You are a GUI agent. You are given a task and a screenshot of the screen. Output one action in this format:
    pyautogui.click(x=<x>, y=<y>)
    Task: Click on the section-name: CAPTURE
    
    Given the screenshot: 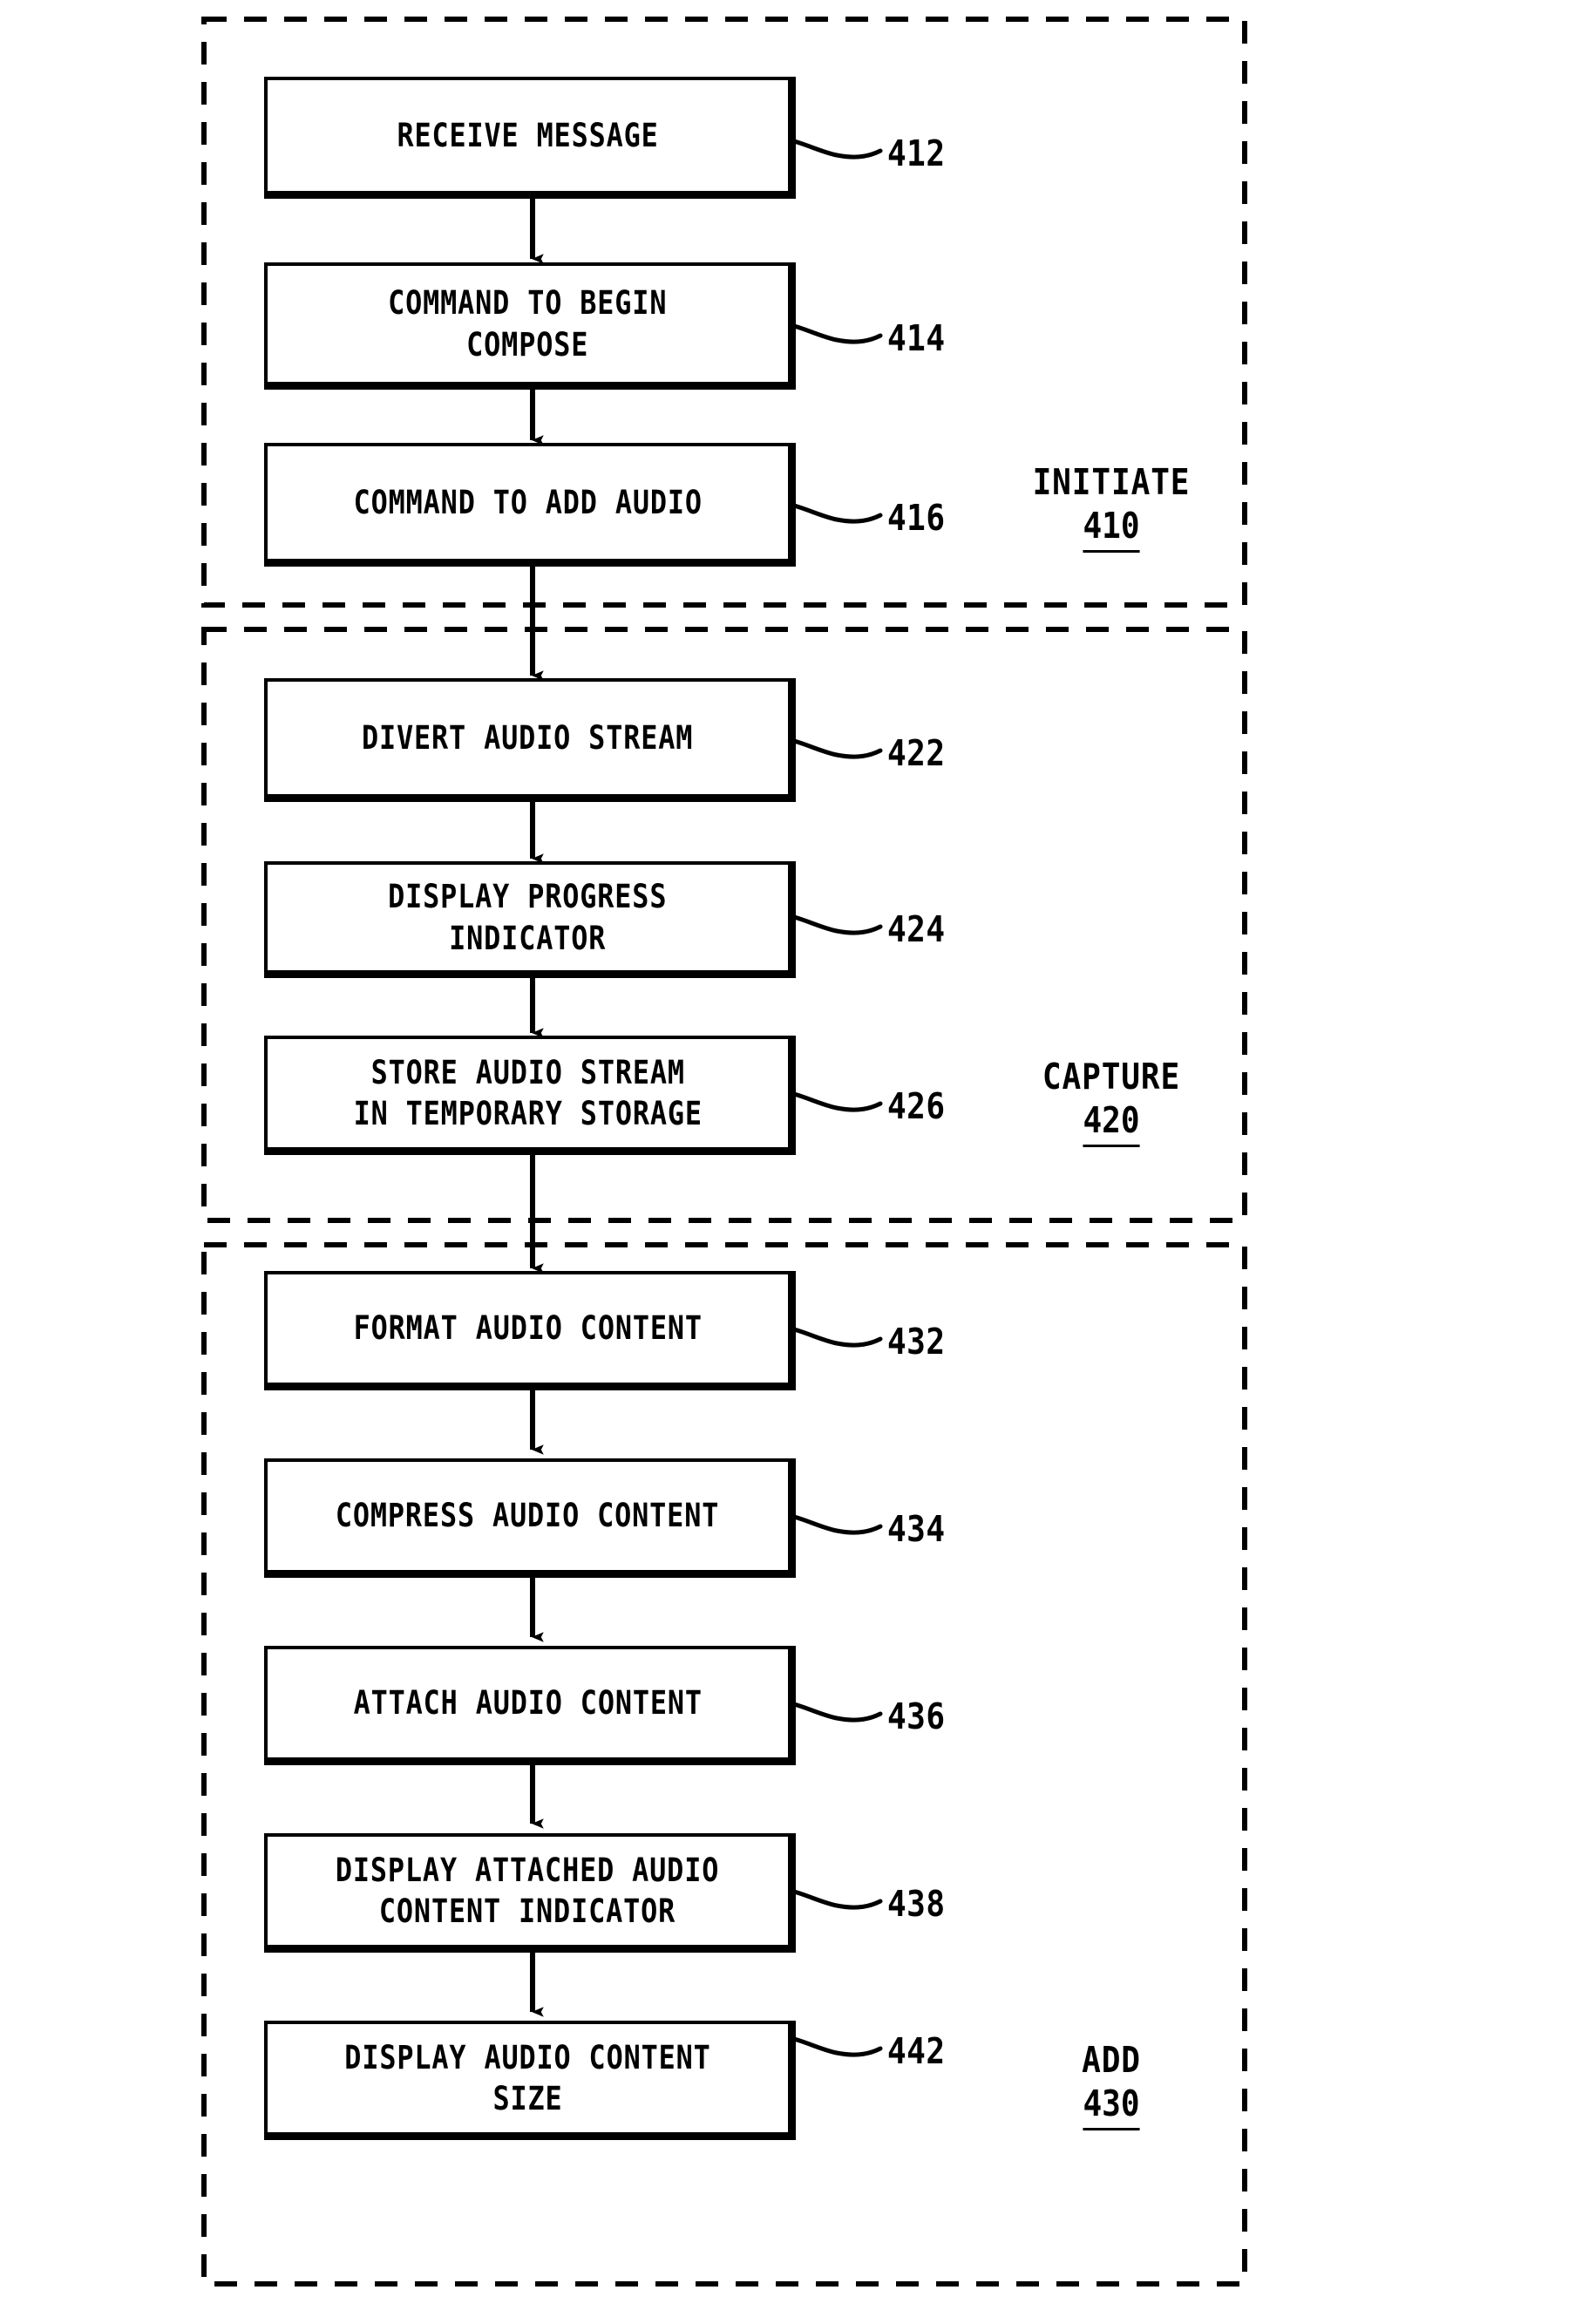 What is the action you would take?
    pyautogui.click(x=1111, y=1076)
    